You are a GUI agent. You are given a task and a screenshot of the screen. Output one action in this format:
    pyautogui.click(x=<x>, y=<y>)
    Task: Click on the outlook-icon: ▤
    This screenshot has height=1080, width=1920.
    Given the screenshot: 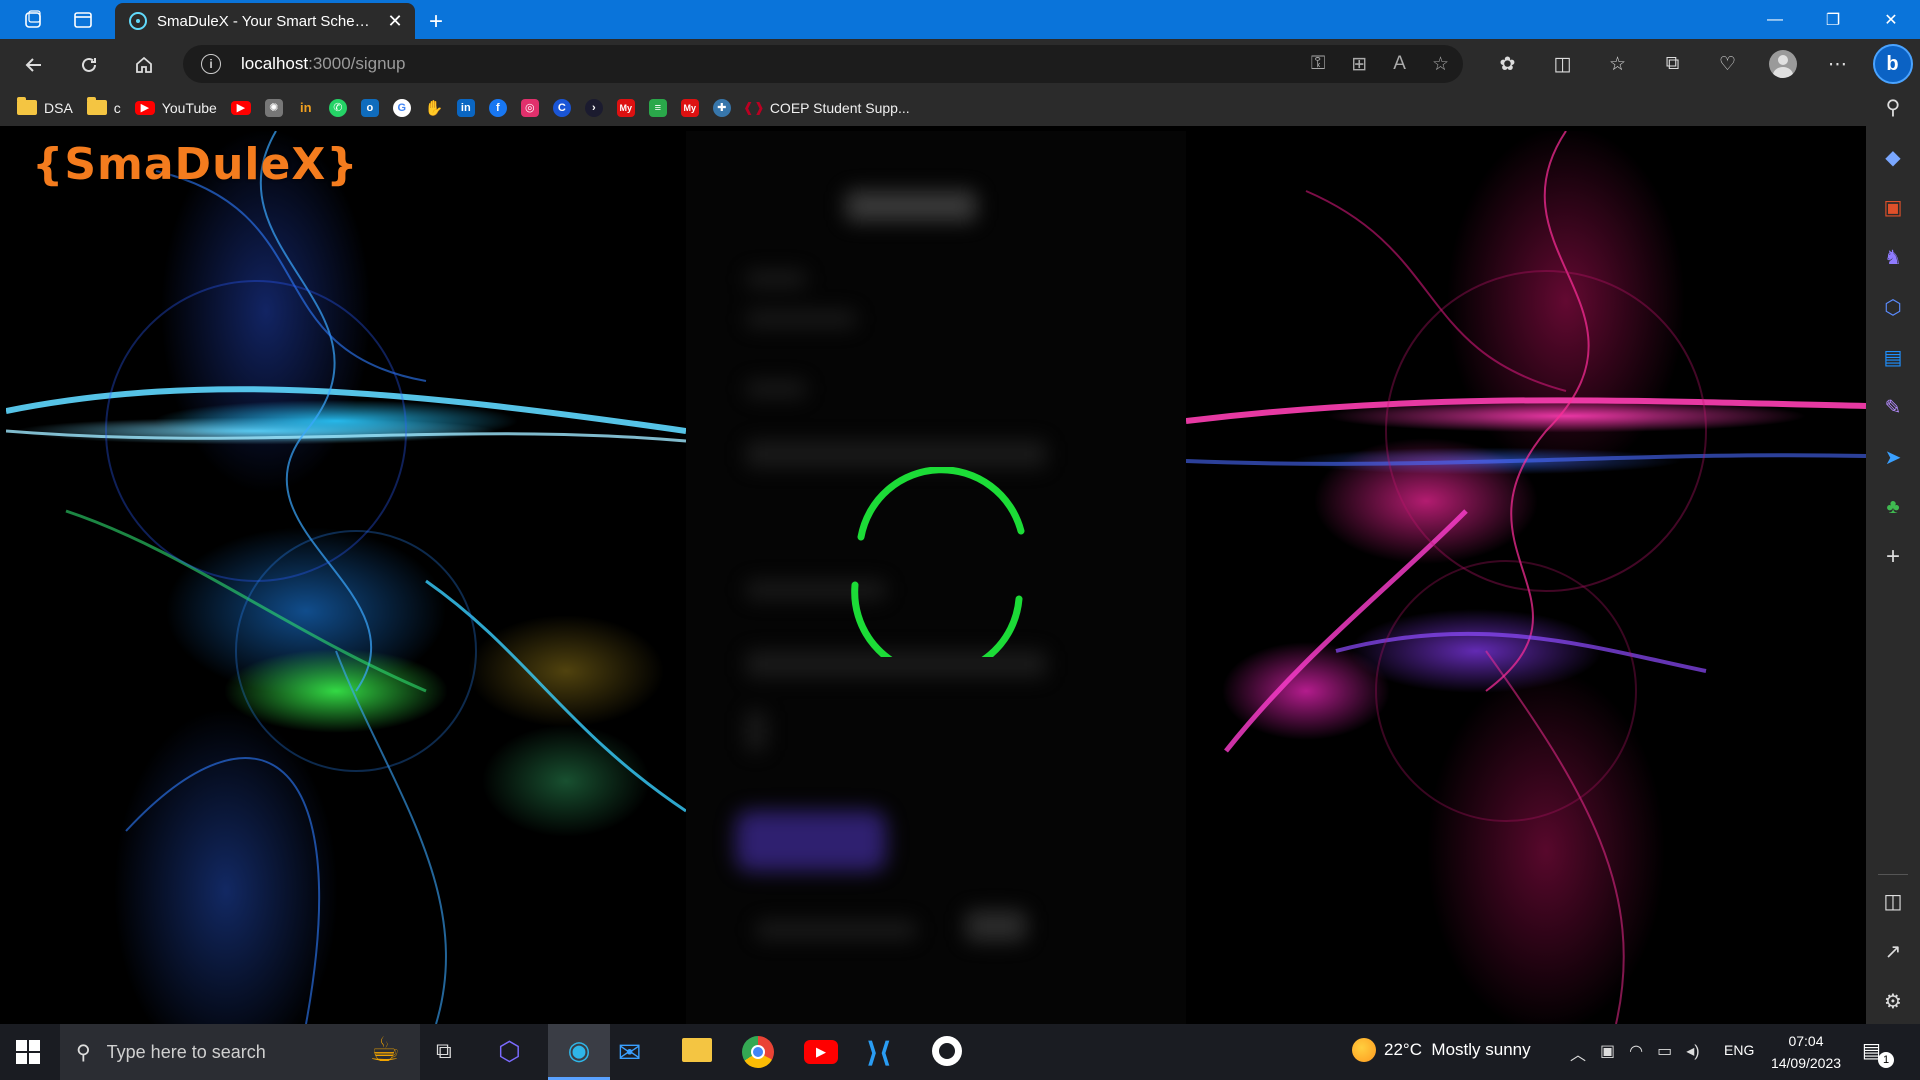 What is the action you would take?
    pyautogui.click(x=1893, y=357)
    